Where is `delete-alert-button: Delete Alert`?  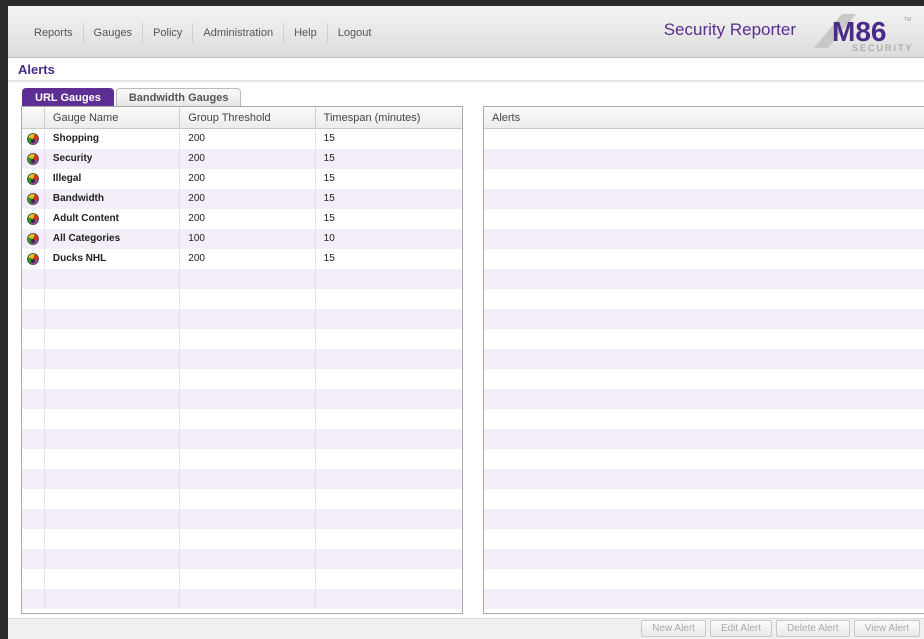 delete-alert-button: Delete Alert is located at coordinates (813, 628).